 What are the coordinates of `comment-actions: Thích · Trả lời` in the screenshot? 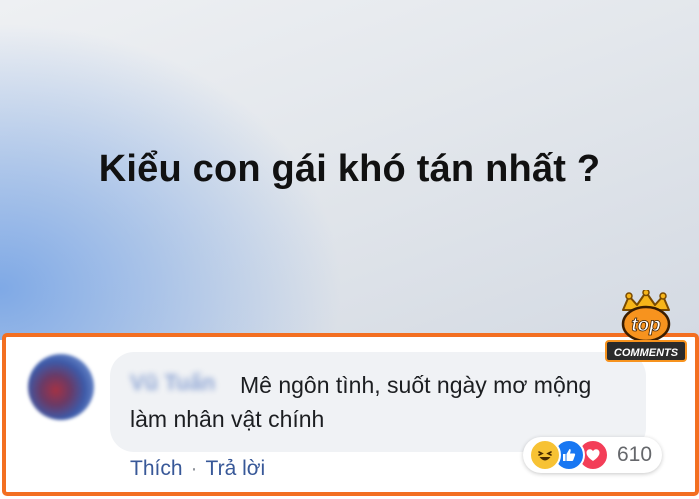 It's located at (197, 469).